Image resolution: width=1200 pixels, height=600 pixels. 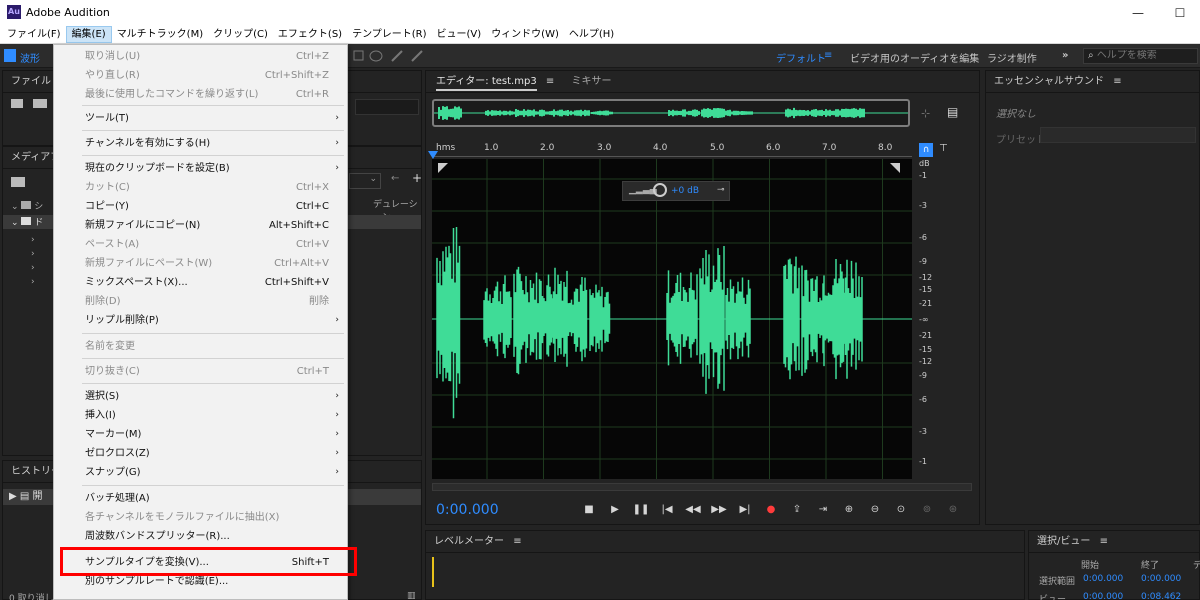 What do you see at coordinates (200, 244) in the screenshot?
I see `edit-menu-item: ペースト(A) Ctrl+V` at bounding box center [200, 244].